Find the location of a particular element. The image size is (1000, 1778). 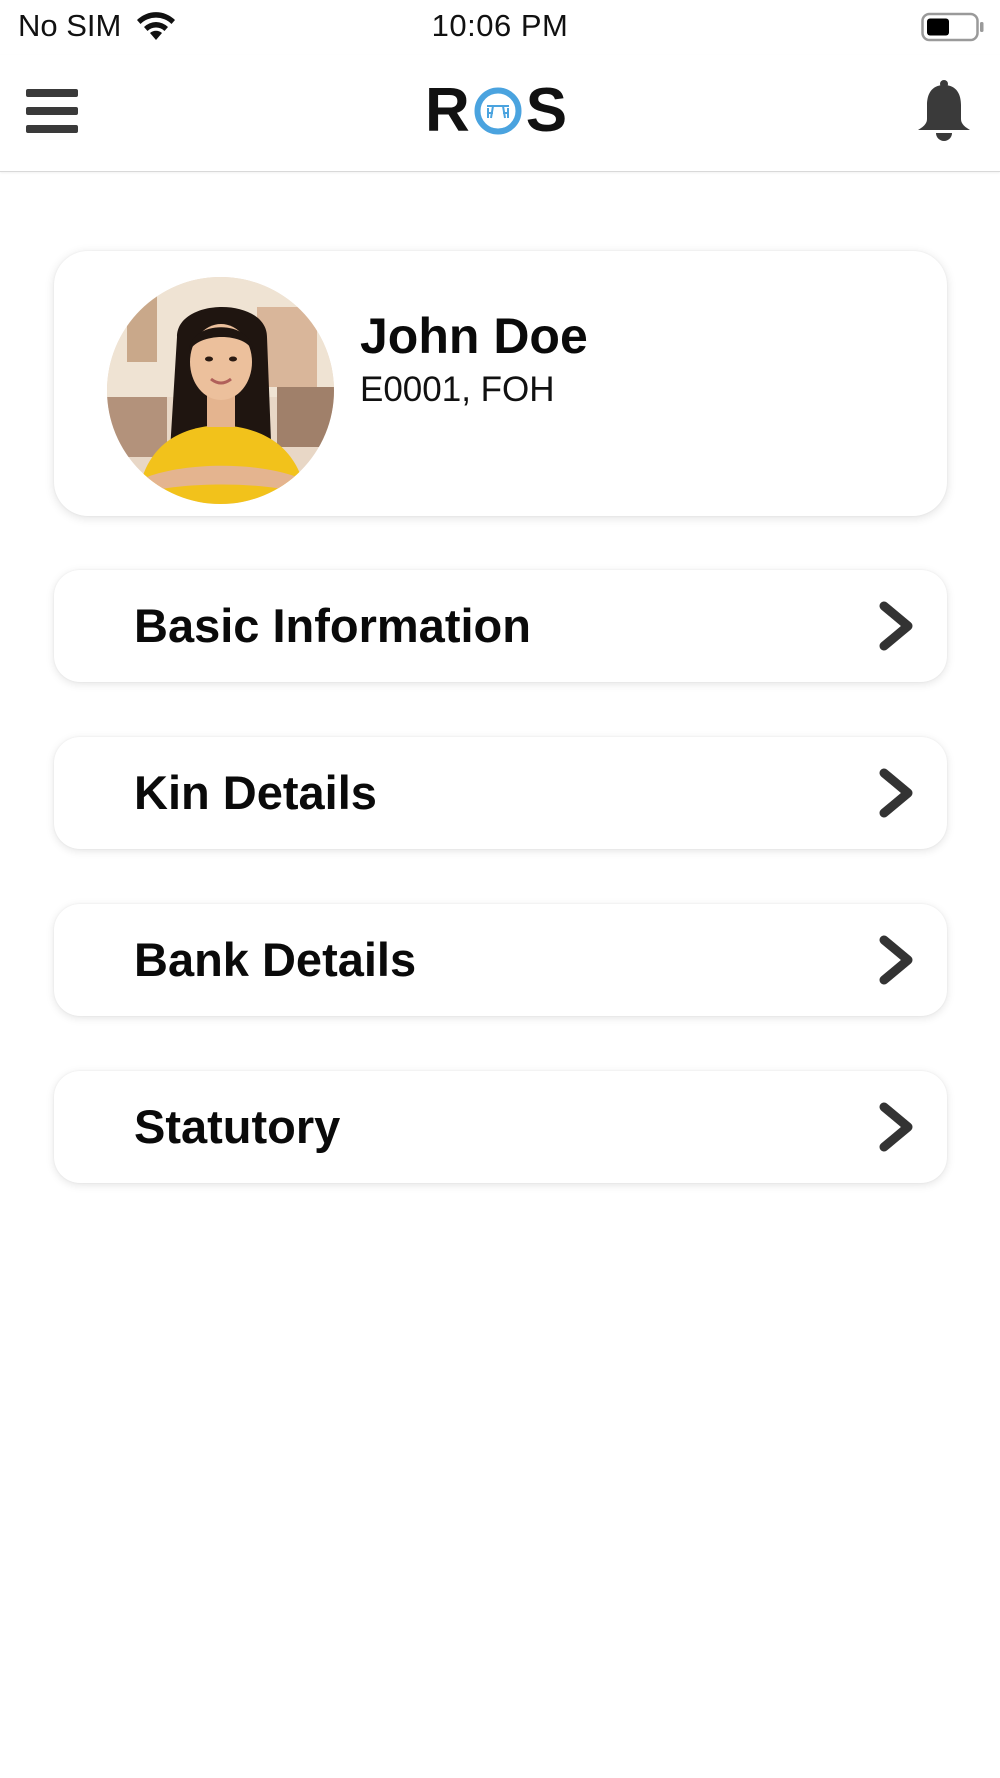

avatar is located at coordinates (220, 390).